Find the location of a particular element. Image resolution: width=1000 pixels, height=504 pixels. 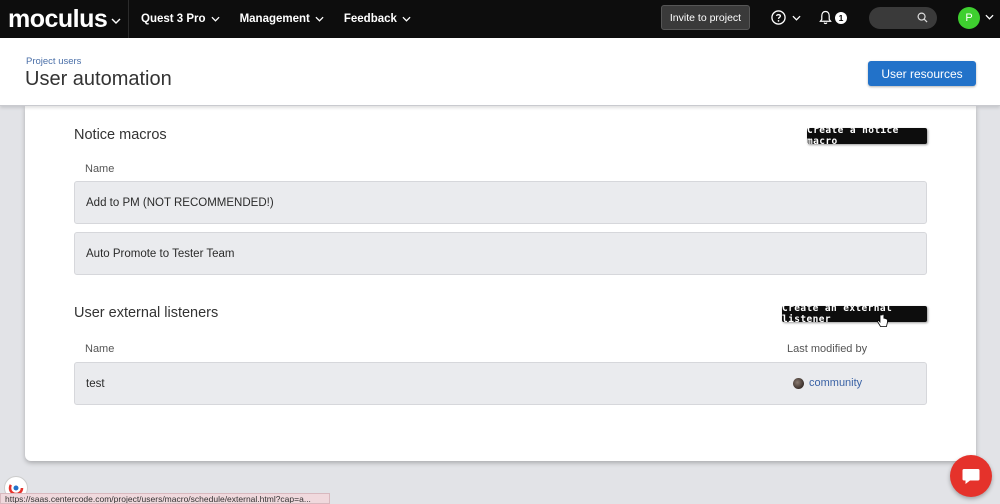

chat-icon is located at coordinates (971, 476).